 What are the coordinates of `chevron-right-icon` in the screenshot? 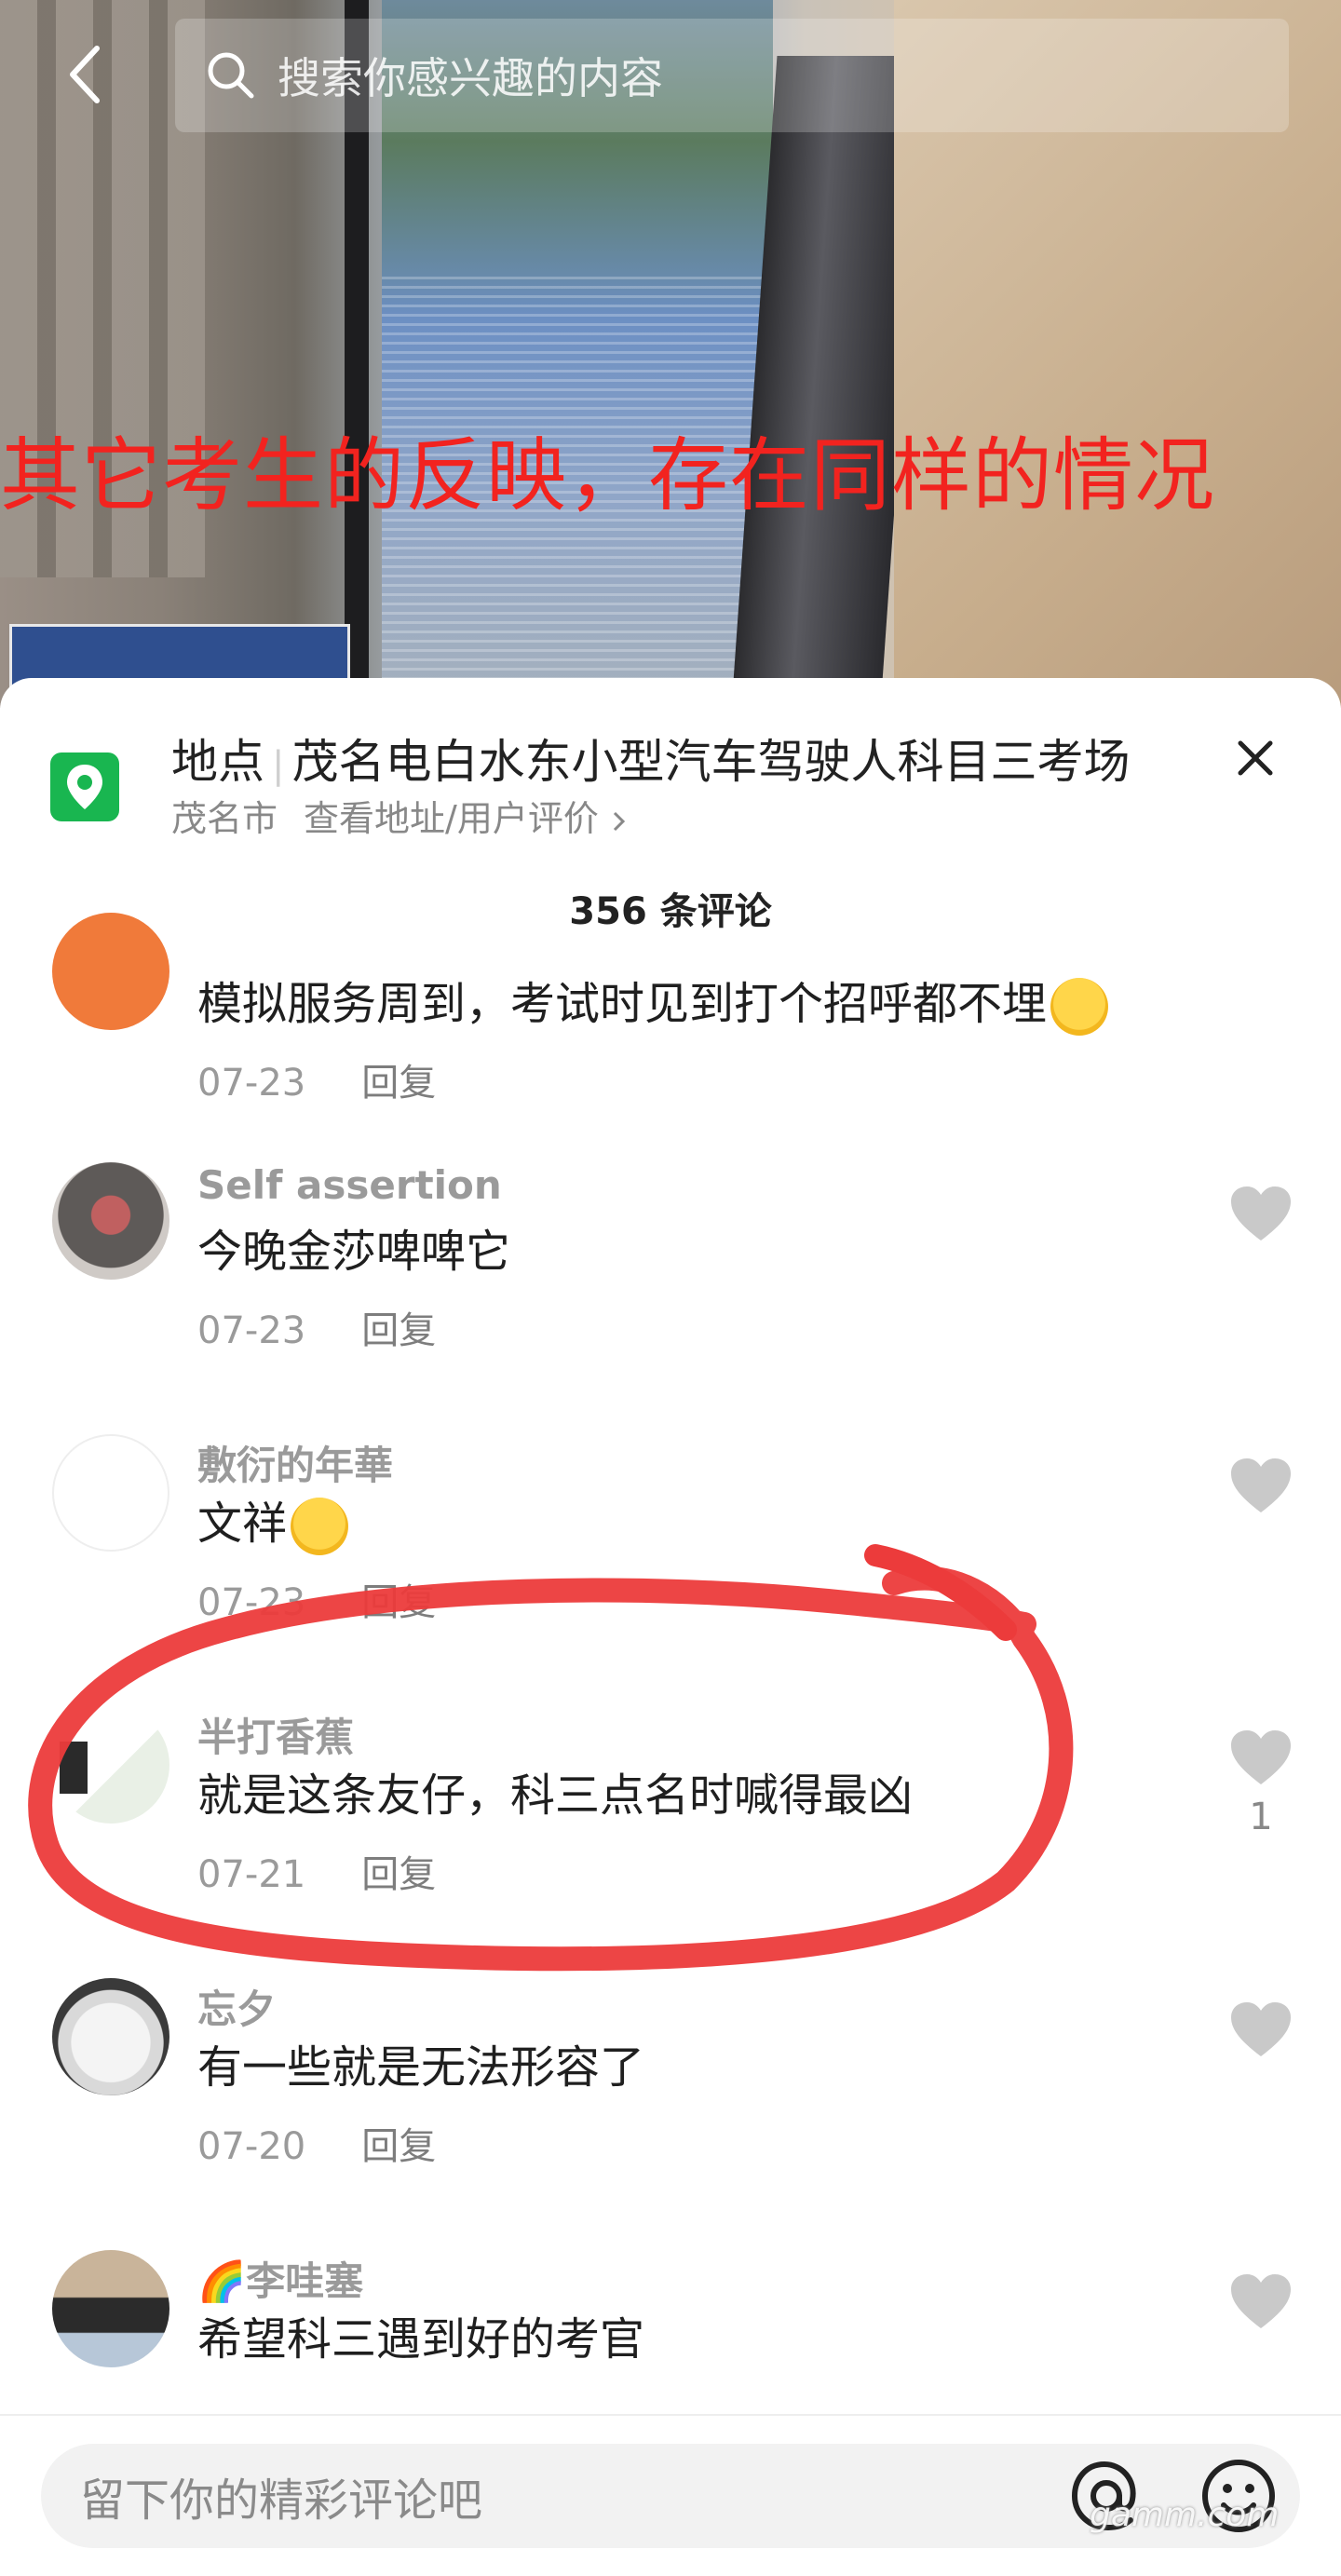 It's located at (620, 821).